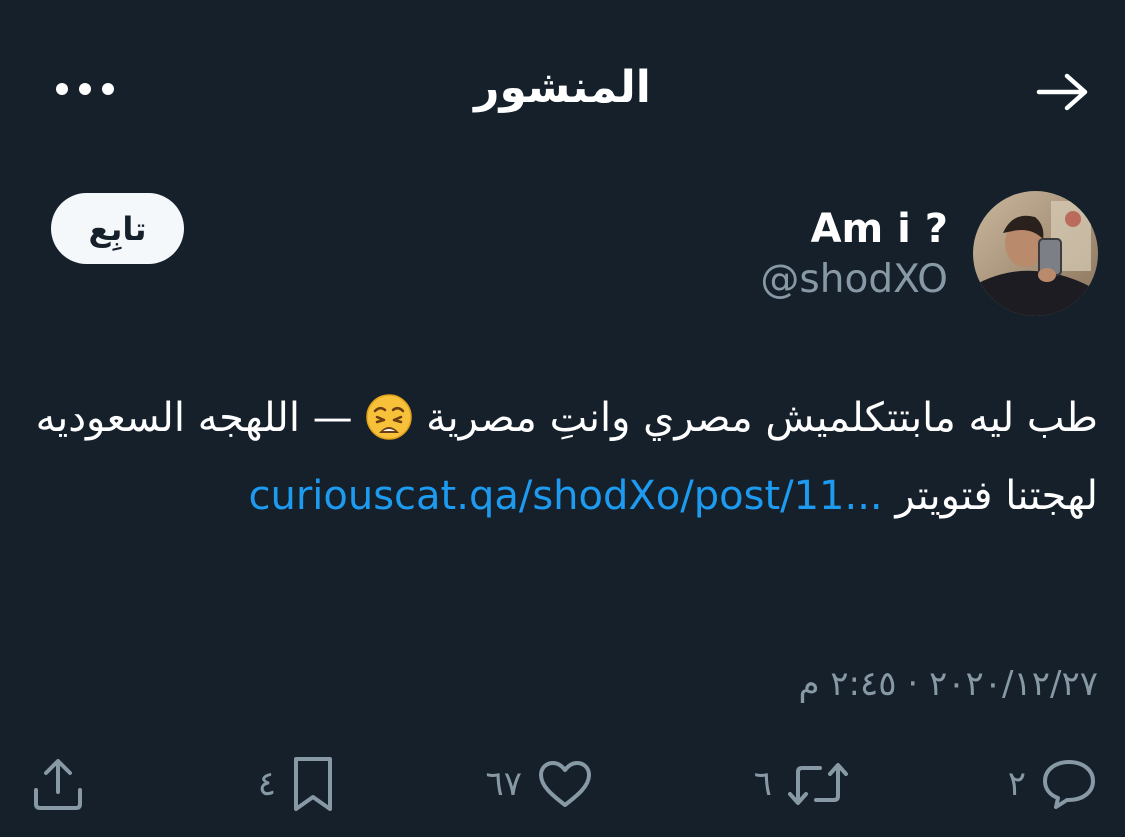 Image resolution: width=1125 pixels, height=837 pixels. I want to click on share-icon, so click(58, 784).